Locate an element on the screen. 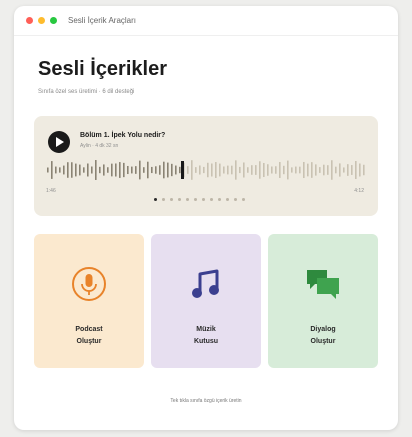 The height and width of the screenshot is (437, 412). music-note-icon is located at coordinates (205, 283).